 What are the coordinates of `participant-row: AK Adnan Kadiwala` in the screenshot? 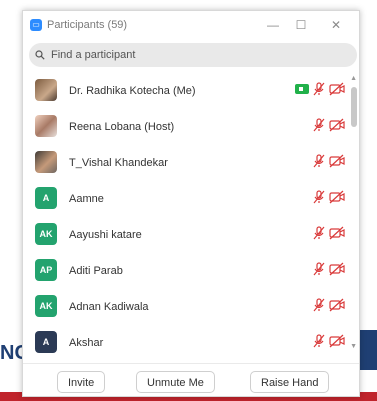 It's located at (191, 307).